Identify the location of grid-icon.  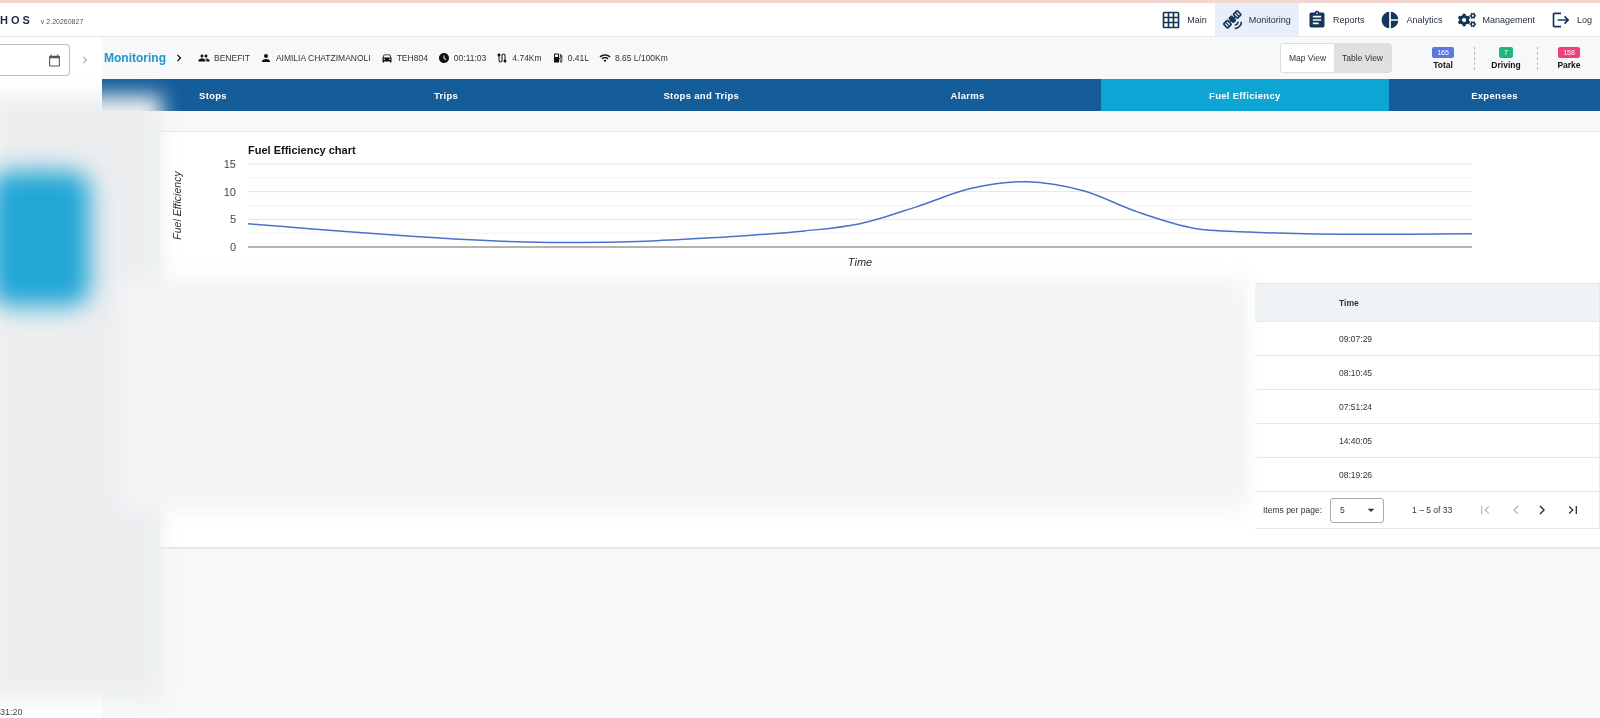
(1171, 19).